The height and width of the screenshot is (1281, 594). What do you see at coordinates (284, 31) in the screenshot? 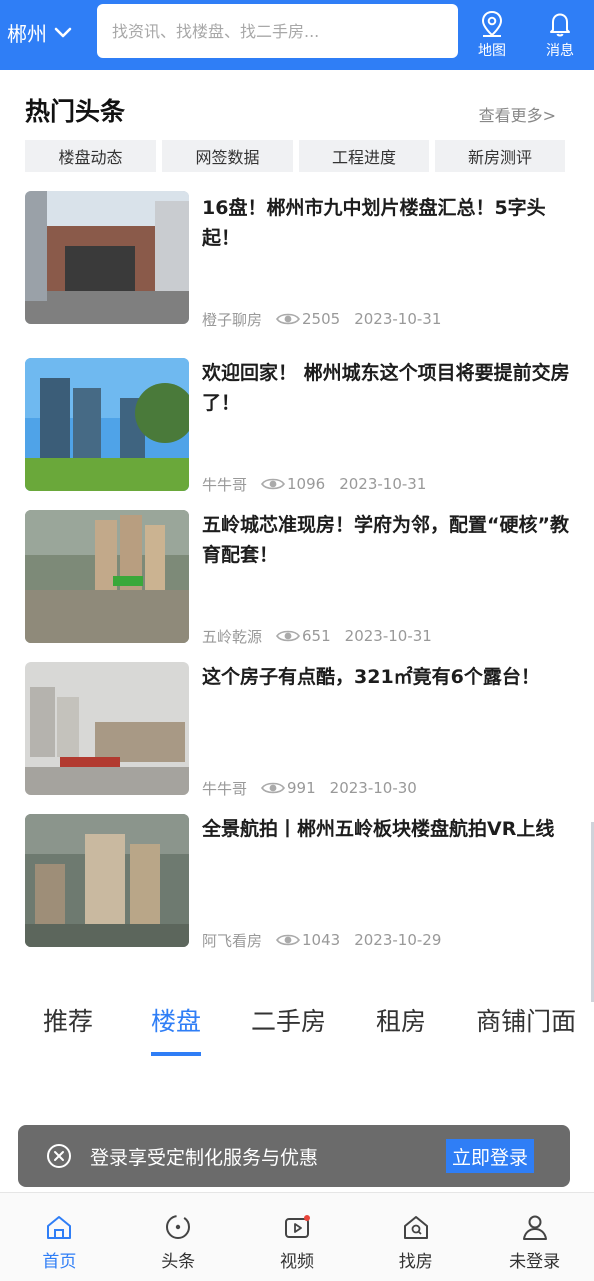
I see `search-input` at bounding box center [284, 31].